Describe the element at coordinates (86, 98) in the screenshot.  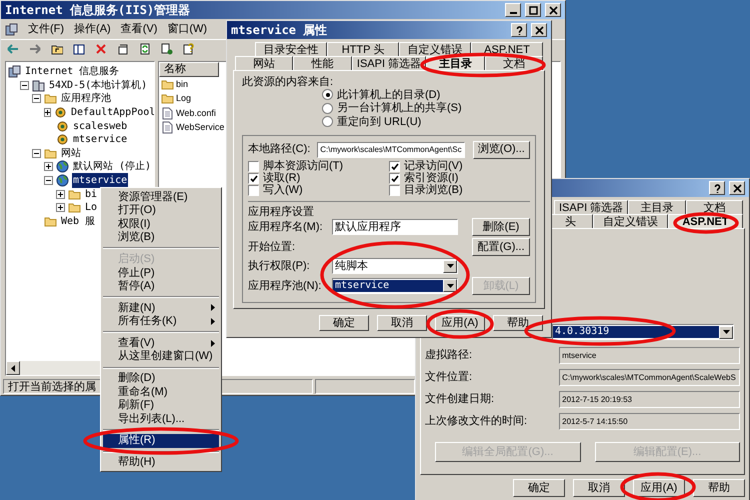
I see `tree-item: 应用程序池` at that location.